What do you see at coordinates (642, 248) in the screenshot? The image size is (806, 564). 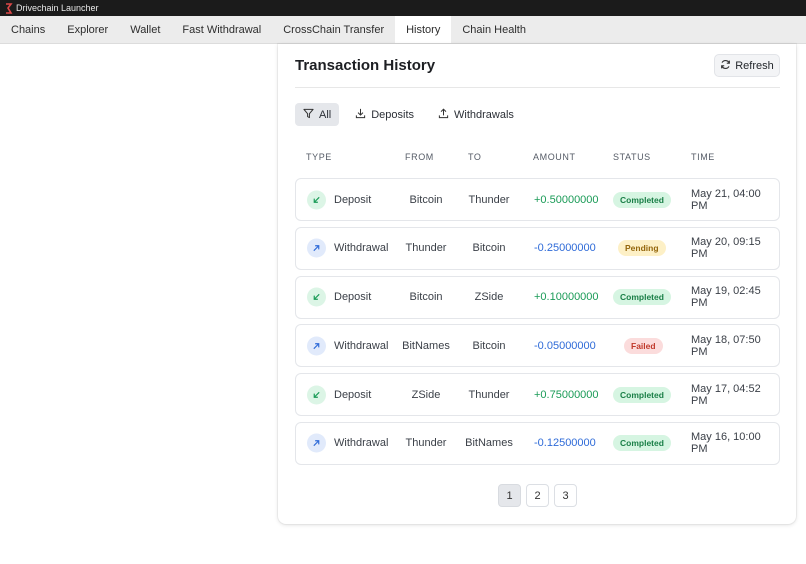 I see `status-badge: Pending` at bounding box center [642, 248].